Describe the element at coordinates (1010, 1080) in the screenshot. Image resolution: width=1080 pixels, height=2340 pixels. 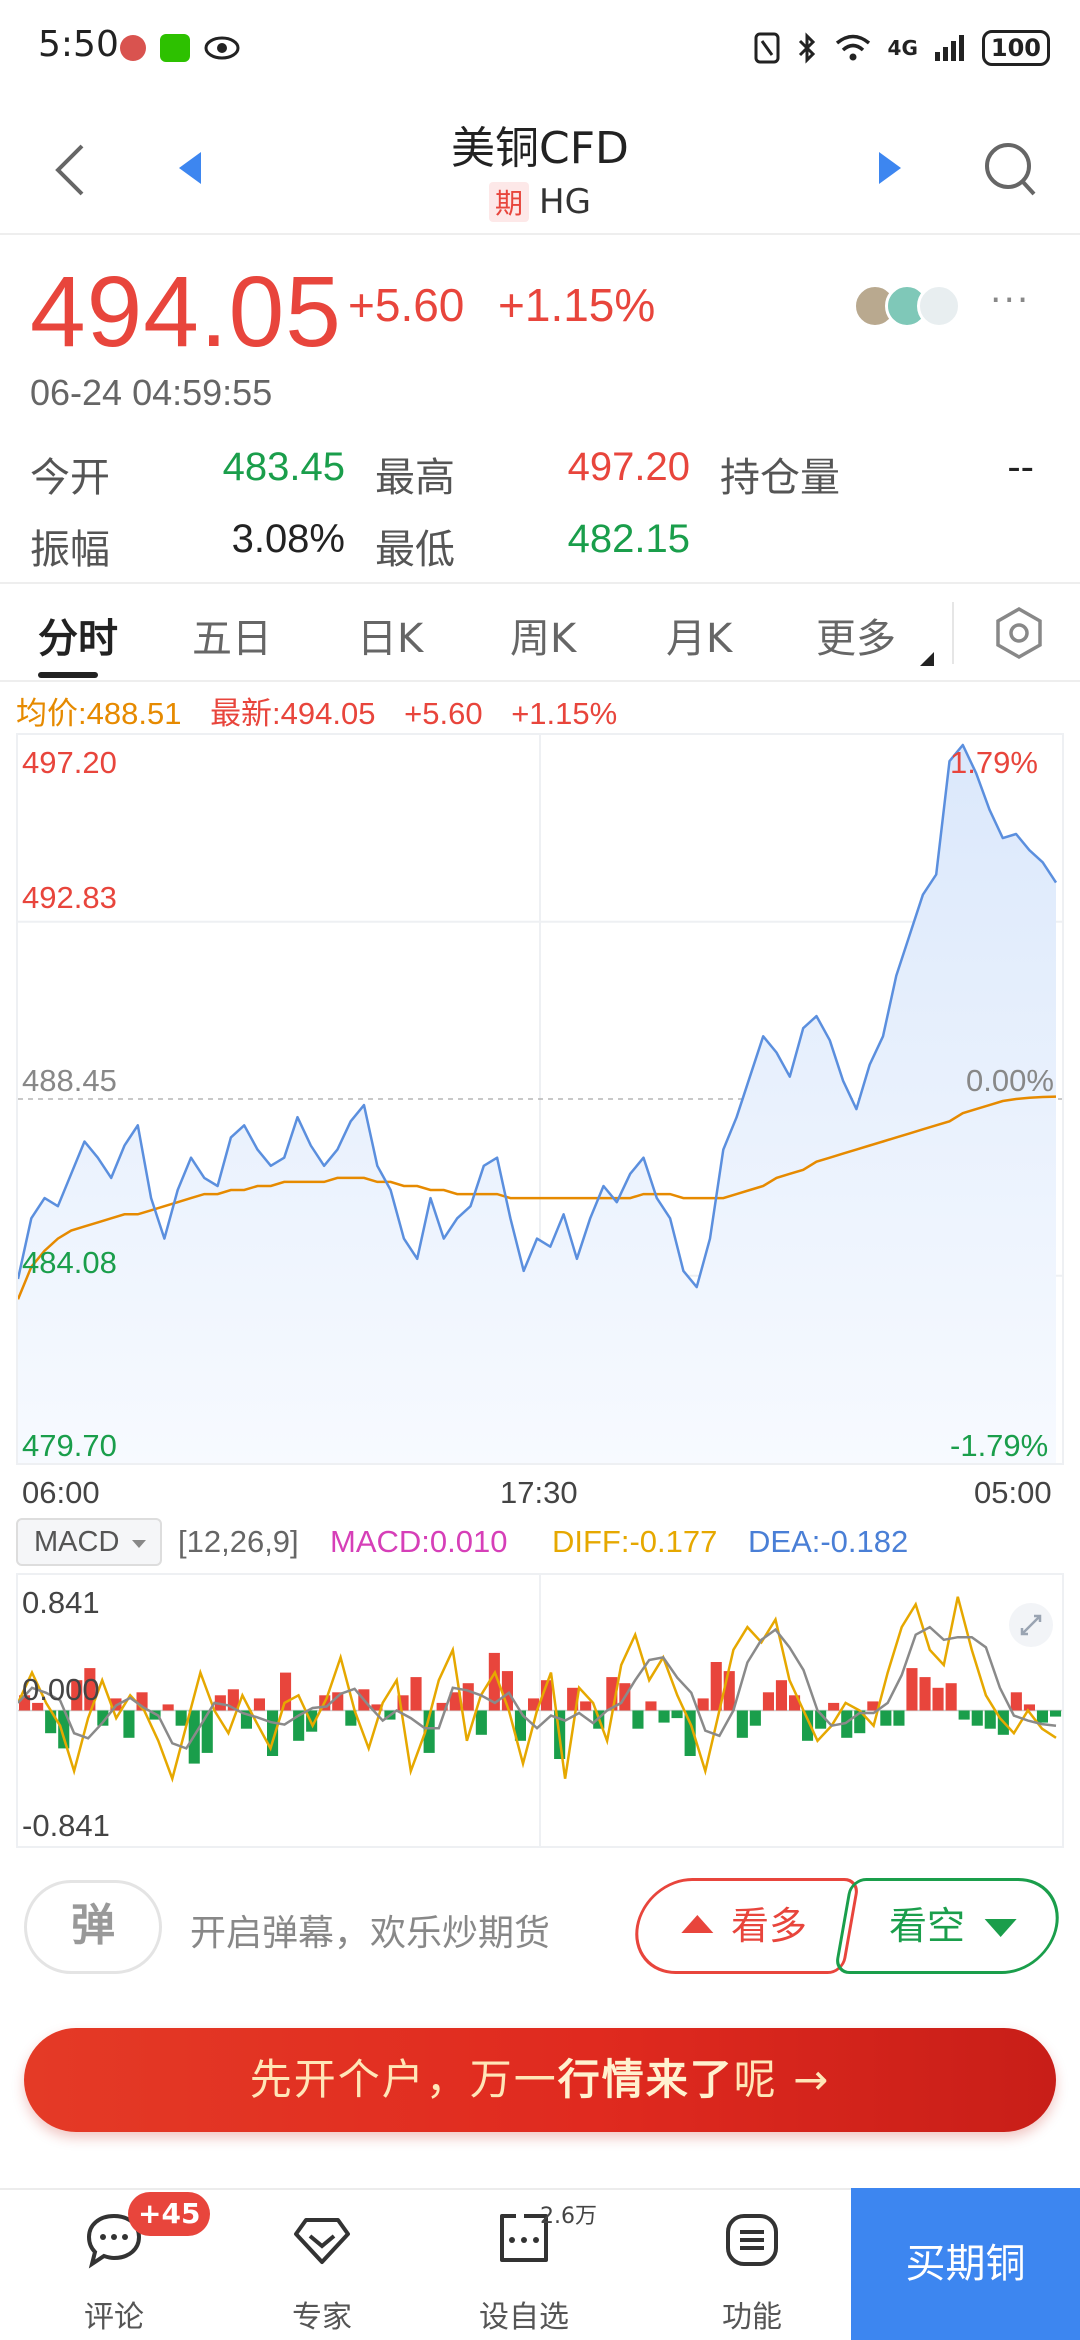
I see `y-pct-tick-label: 0.00%` at that location.